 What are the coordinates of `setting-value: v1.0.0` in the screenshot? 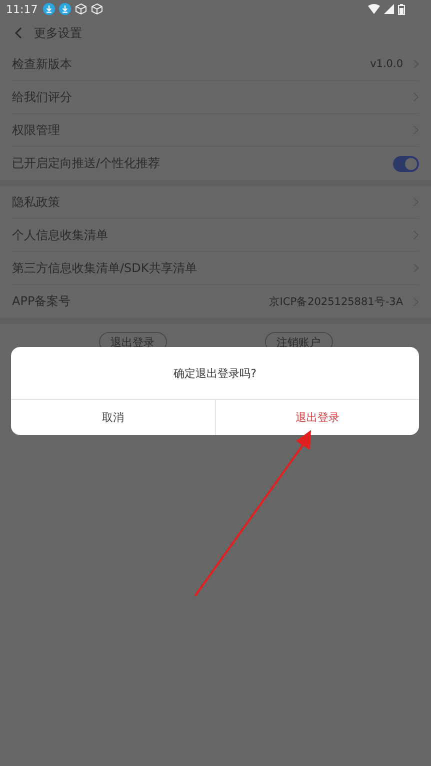 It's located at (386, 64).